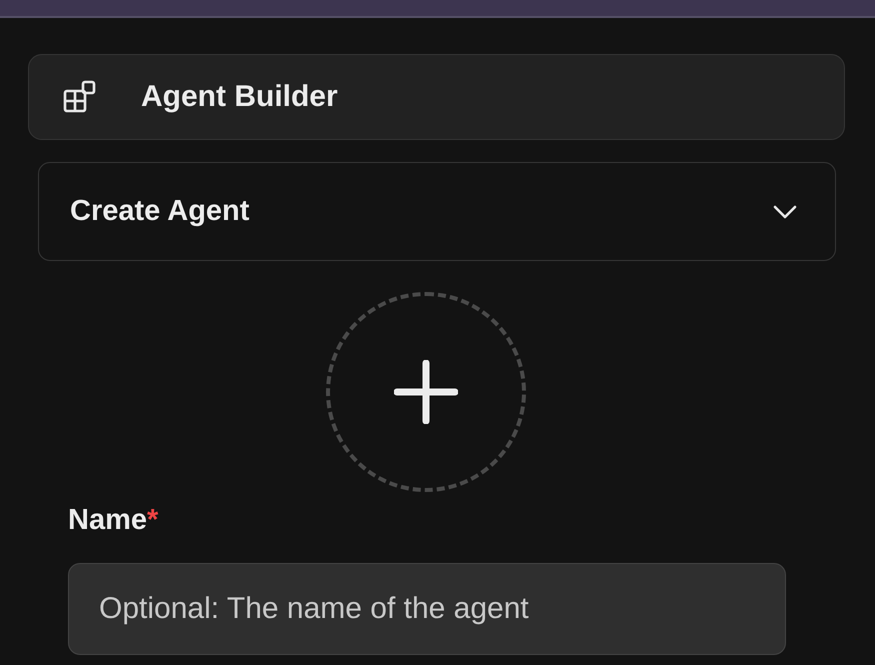 The image size is (875, 665). What do you see at coordinates (113, 520) in the screenshot?
I see `field-label: Name*` at bounding box center [113, 520].